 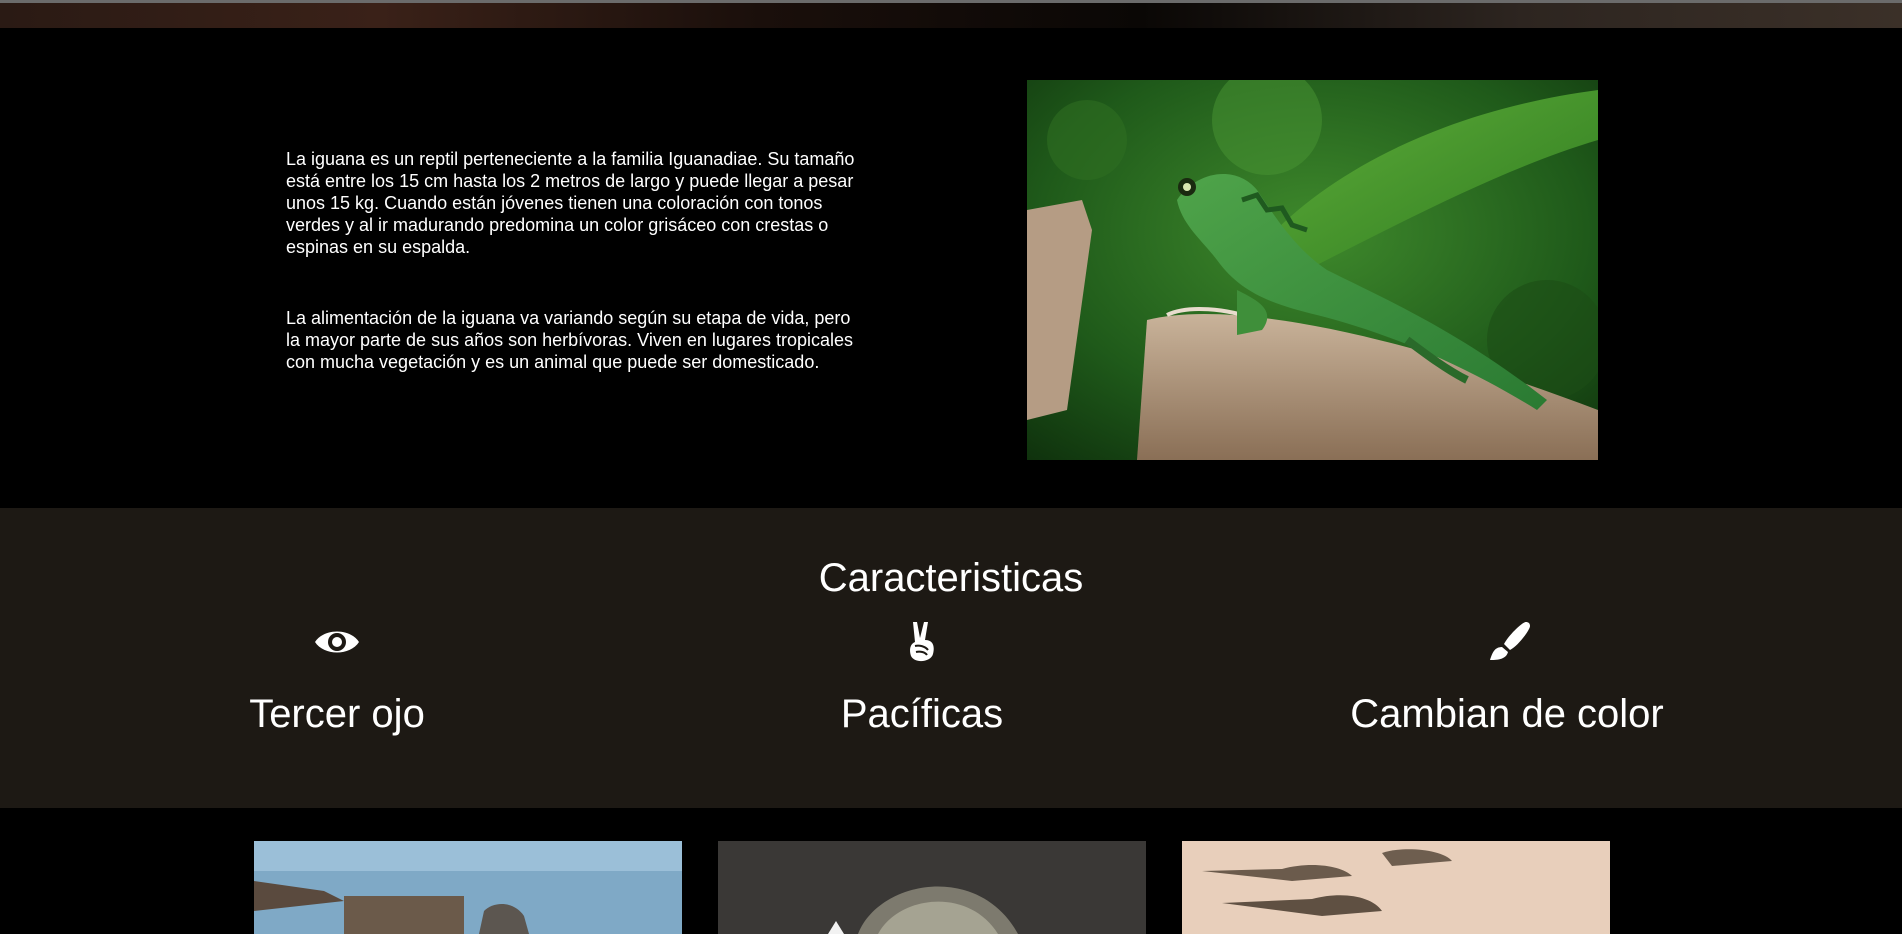 I want to click on feature-item-cambian-de-color: Cambian de color, so click(x=1507, y=679).